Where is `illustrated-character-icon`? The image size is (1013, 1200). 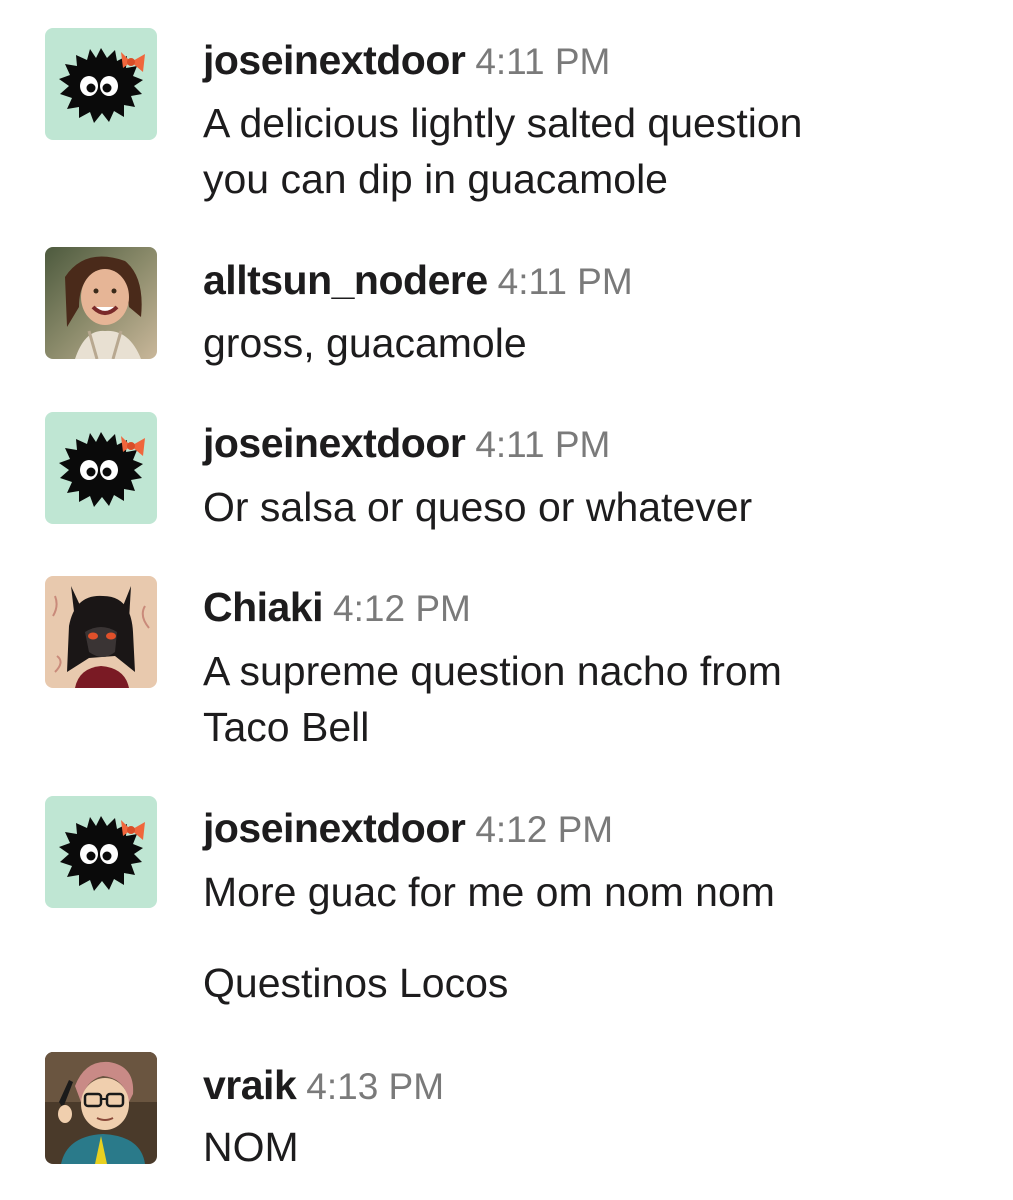 illustrated-character-icon is located at coordinates (101, 632).